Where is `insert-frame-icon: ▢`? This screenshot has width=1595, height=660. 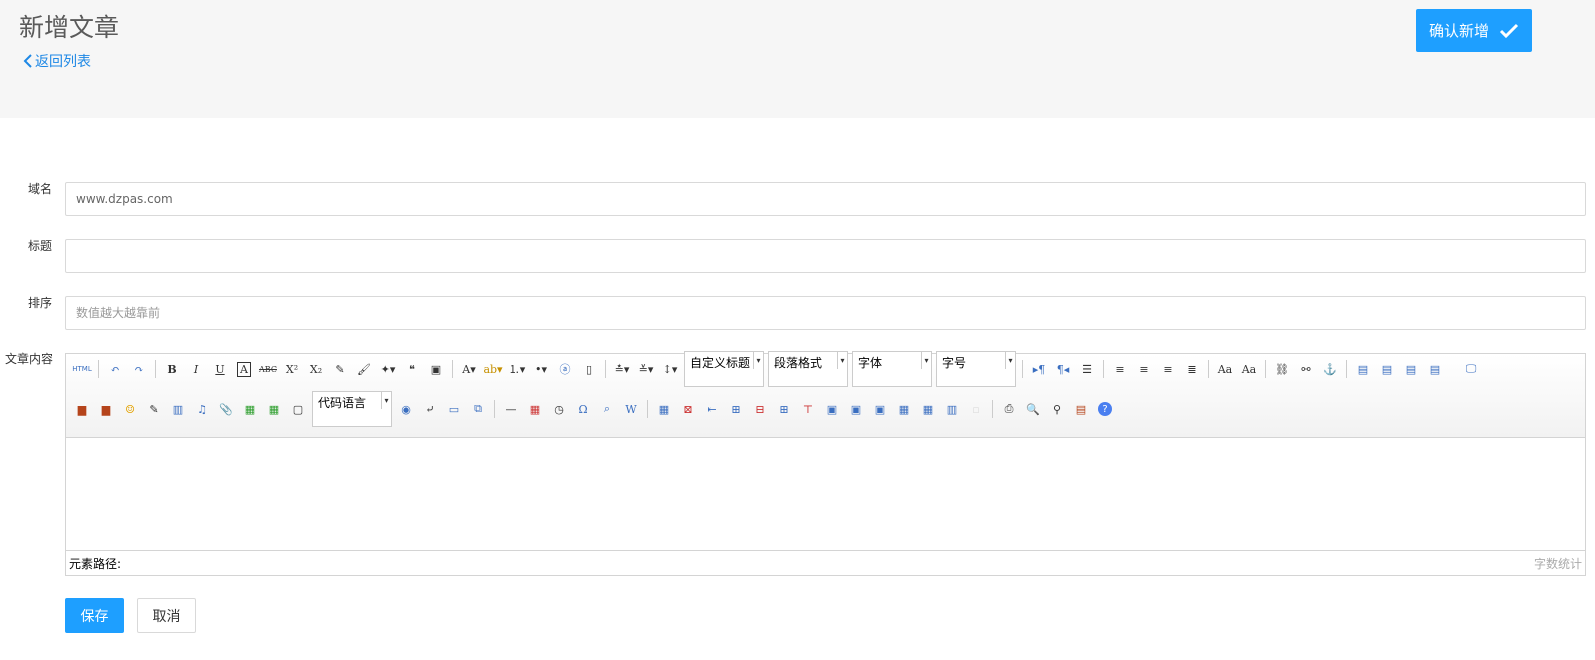 insert-frame-icon: ▢ is located at coordinates (298, 409).